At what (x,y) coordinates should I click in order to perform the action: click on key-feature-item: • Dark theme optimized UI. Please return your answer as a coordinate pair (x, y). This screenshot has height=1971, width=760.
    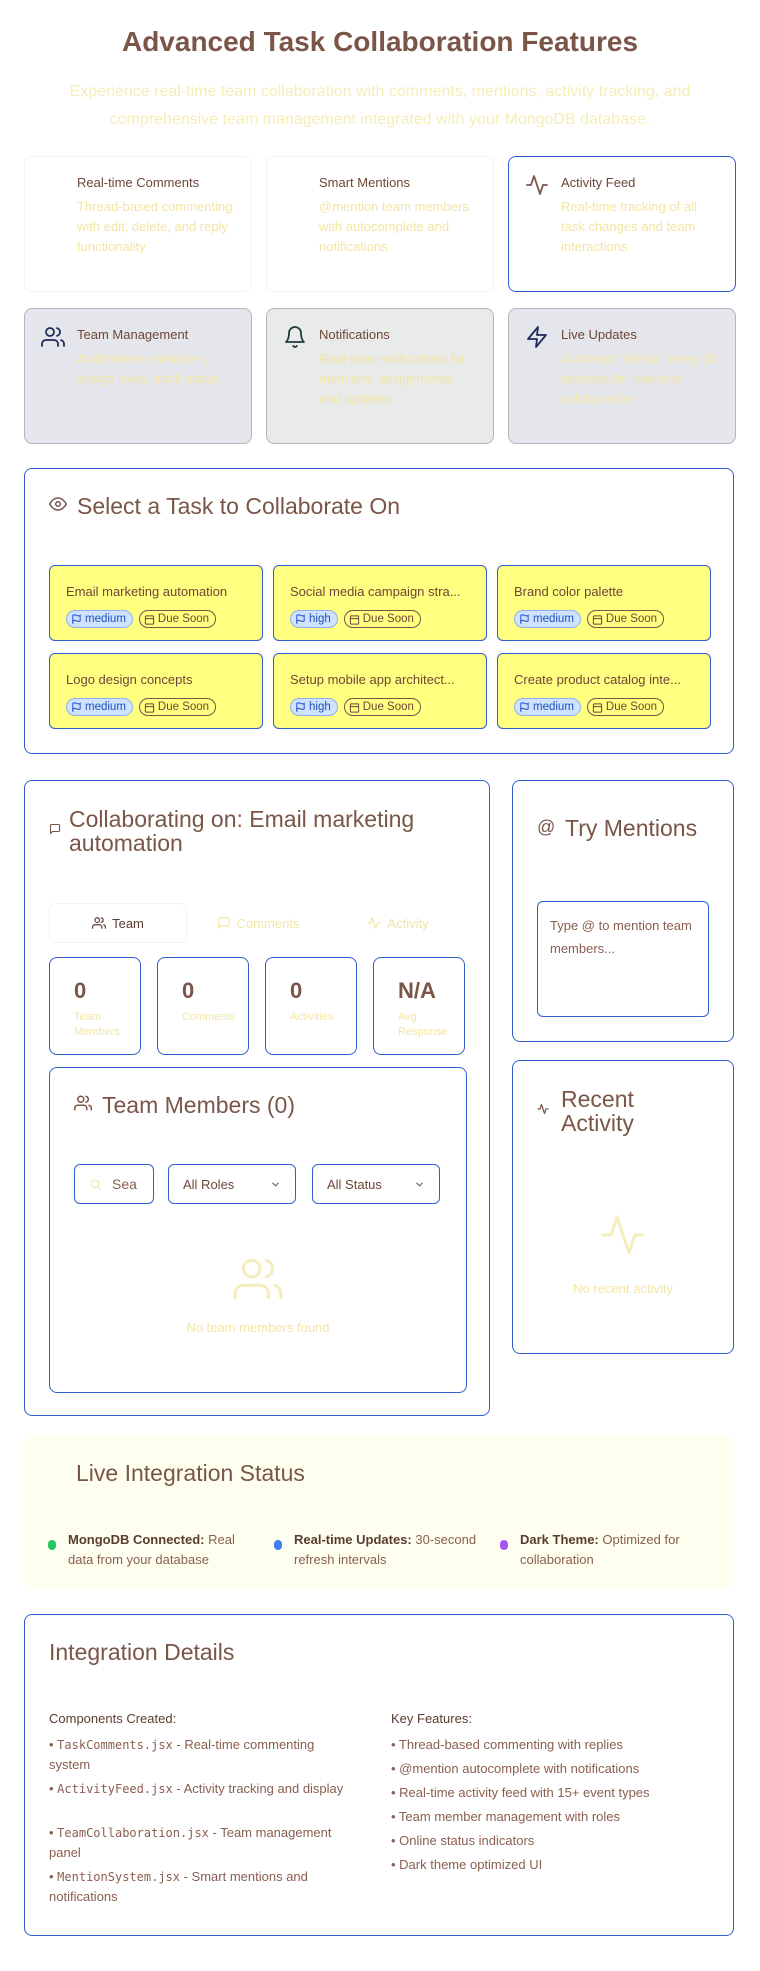
    Looking at the image, I should click on (467, 1864).